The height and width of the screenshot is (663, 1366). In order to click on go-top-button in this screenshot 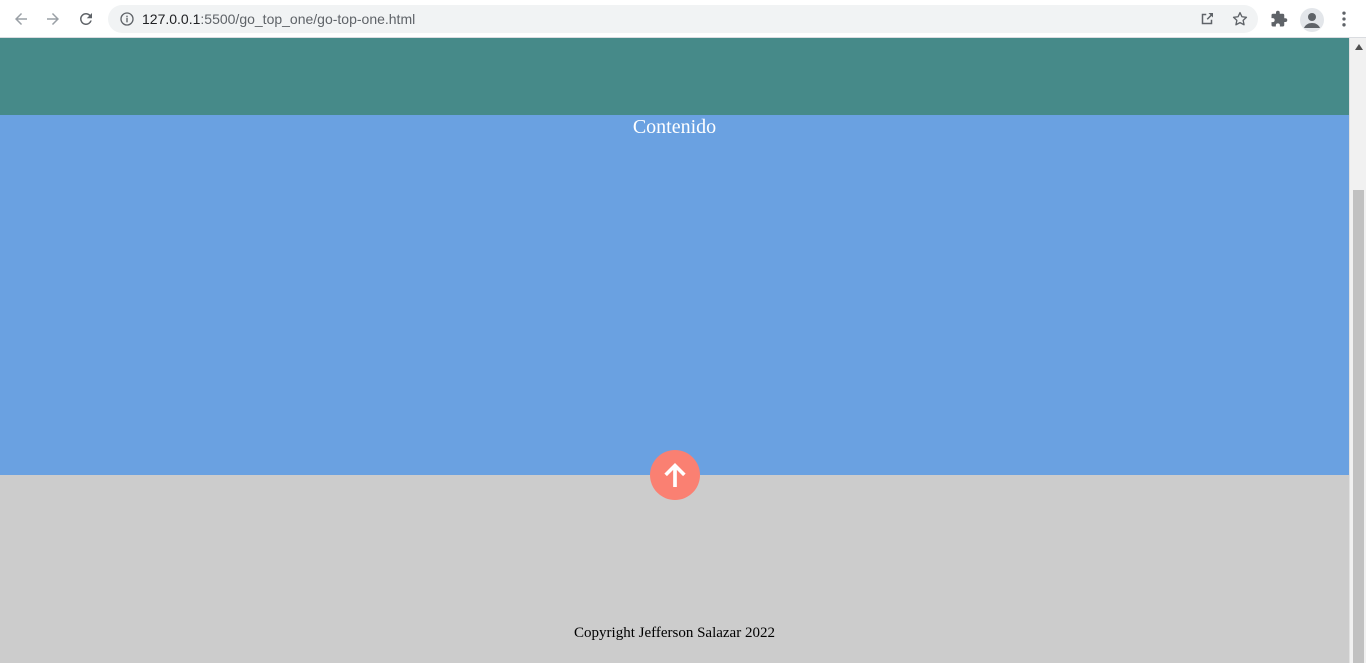, I will do `click(675, 475)`.